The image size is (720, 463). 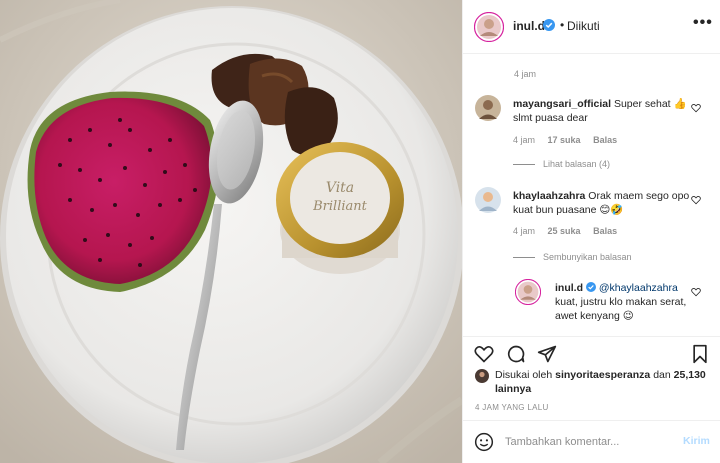 What do you see at coordinates (700, 354) in the screenshot?
I see `save-bookmark-icon` at bounding box center [700, 354].